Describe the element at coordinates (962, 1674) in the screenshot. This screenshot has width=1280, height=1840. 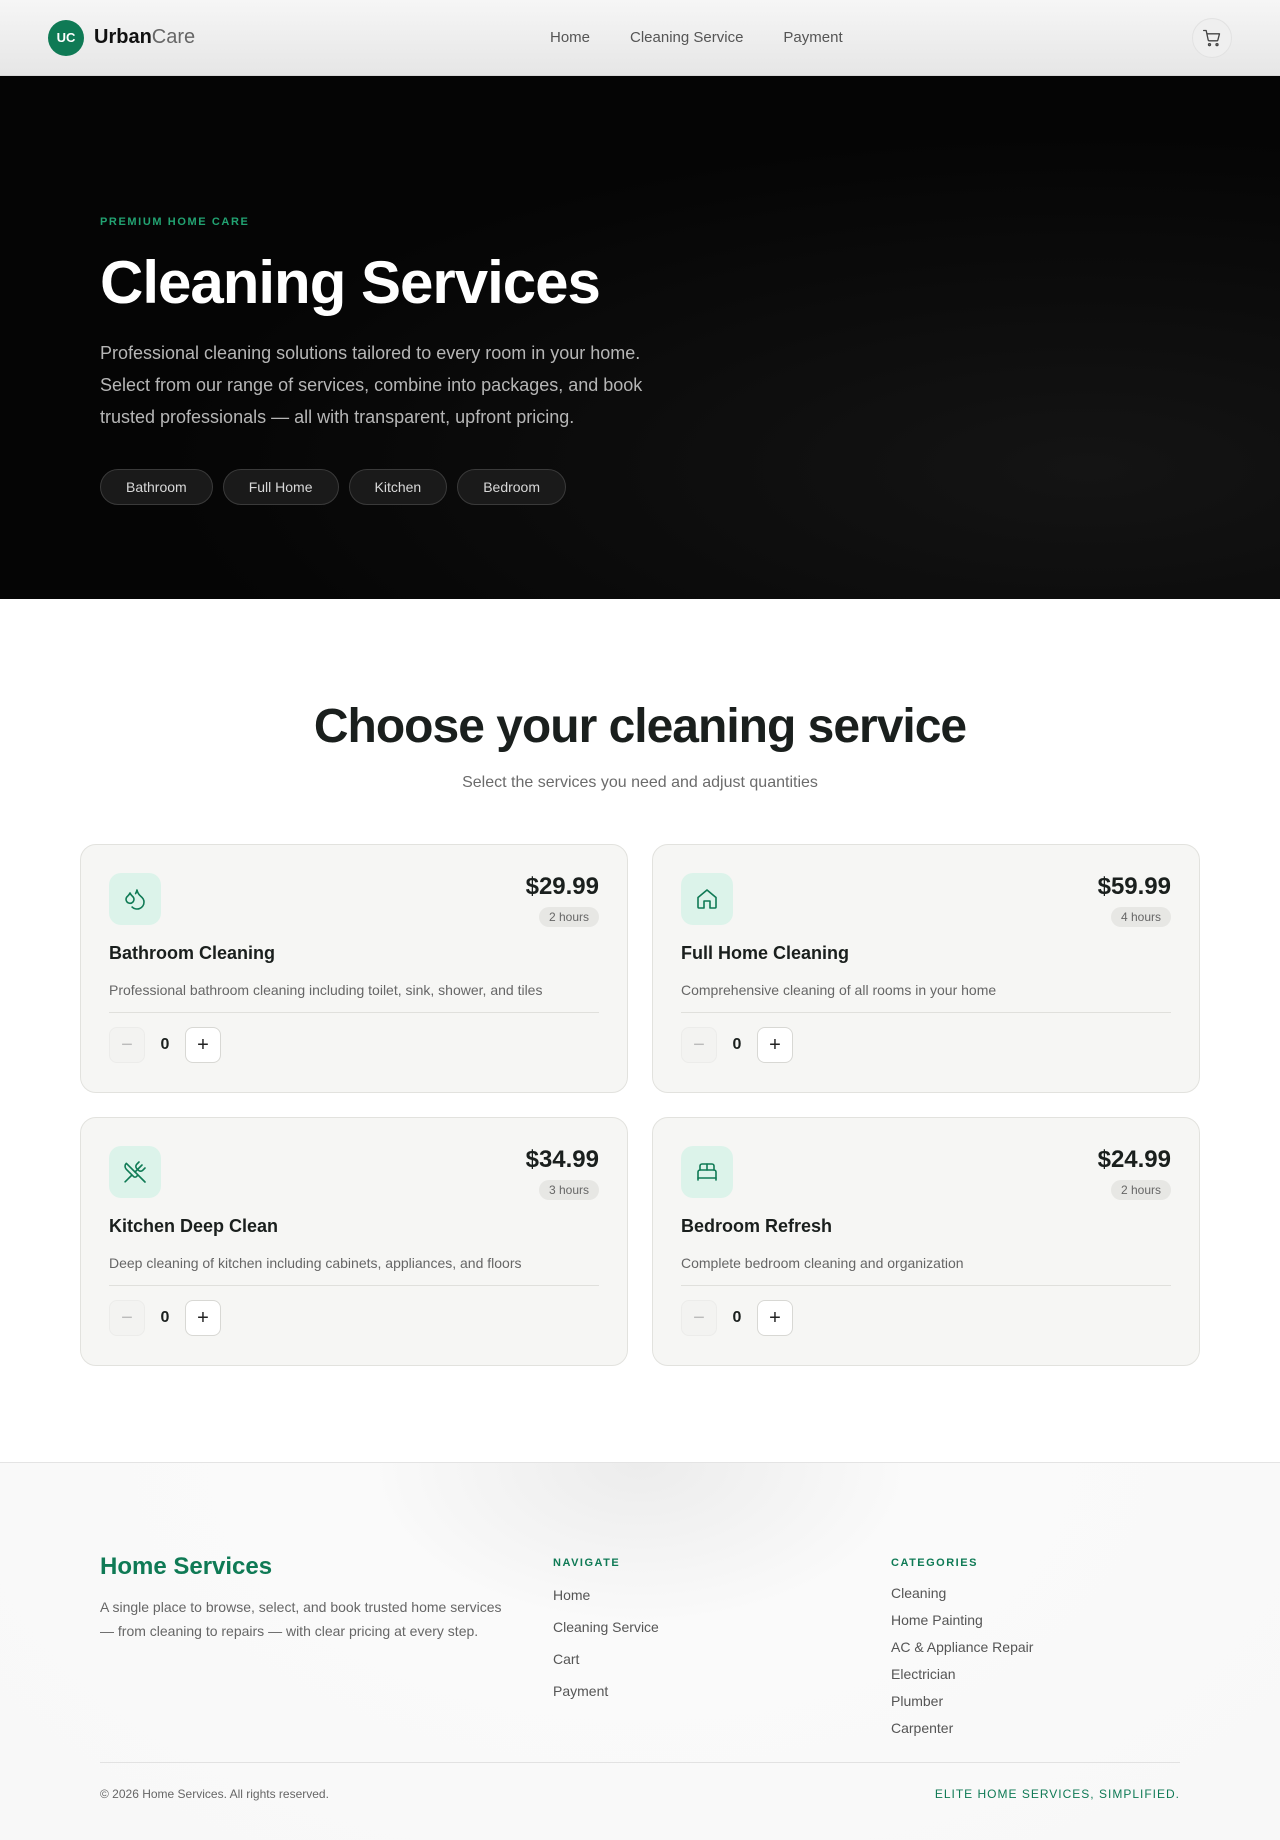
I see `footer-category-electrician: Electrician` at that location.